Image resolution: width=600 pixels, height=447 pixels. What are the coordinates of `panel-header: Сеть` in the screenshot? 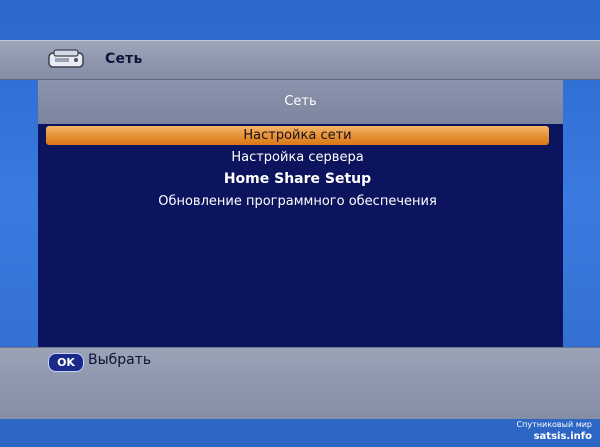 It's located at (300, 102).